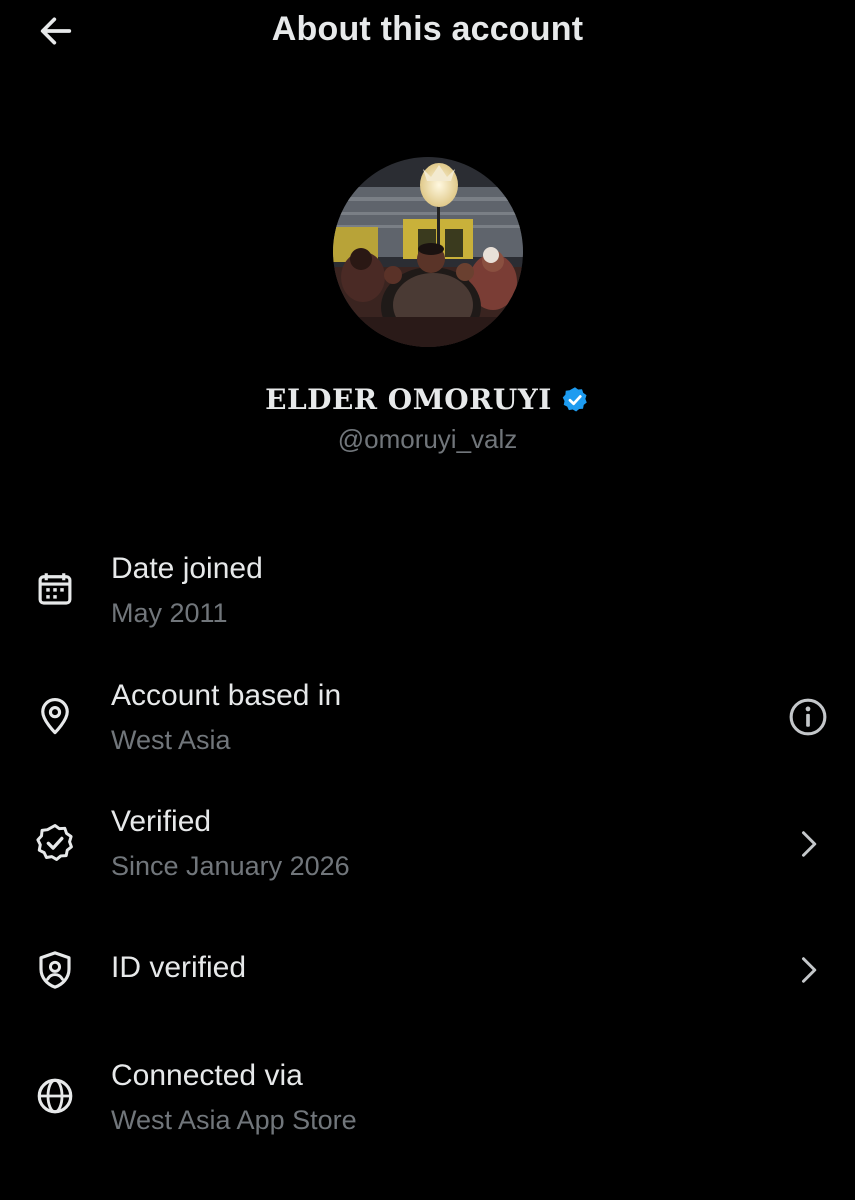 This screenshot has height=1200, width=855. Describe the element at coordinates (55, 970) in the screenshot. I see `id-shield-icon` at that location.